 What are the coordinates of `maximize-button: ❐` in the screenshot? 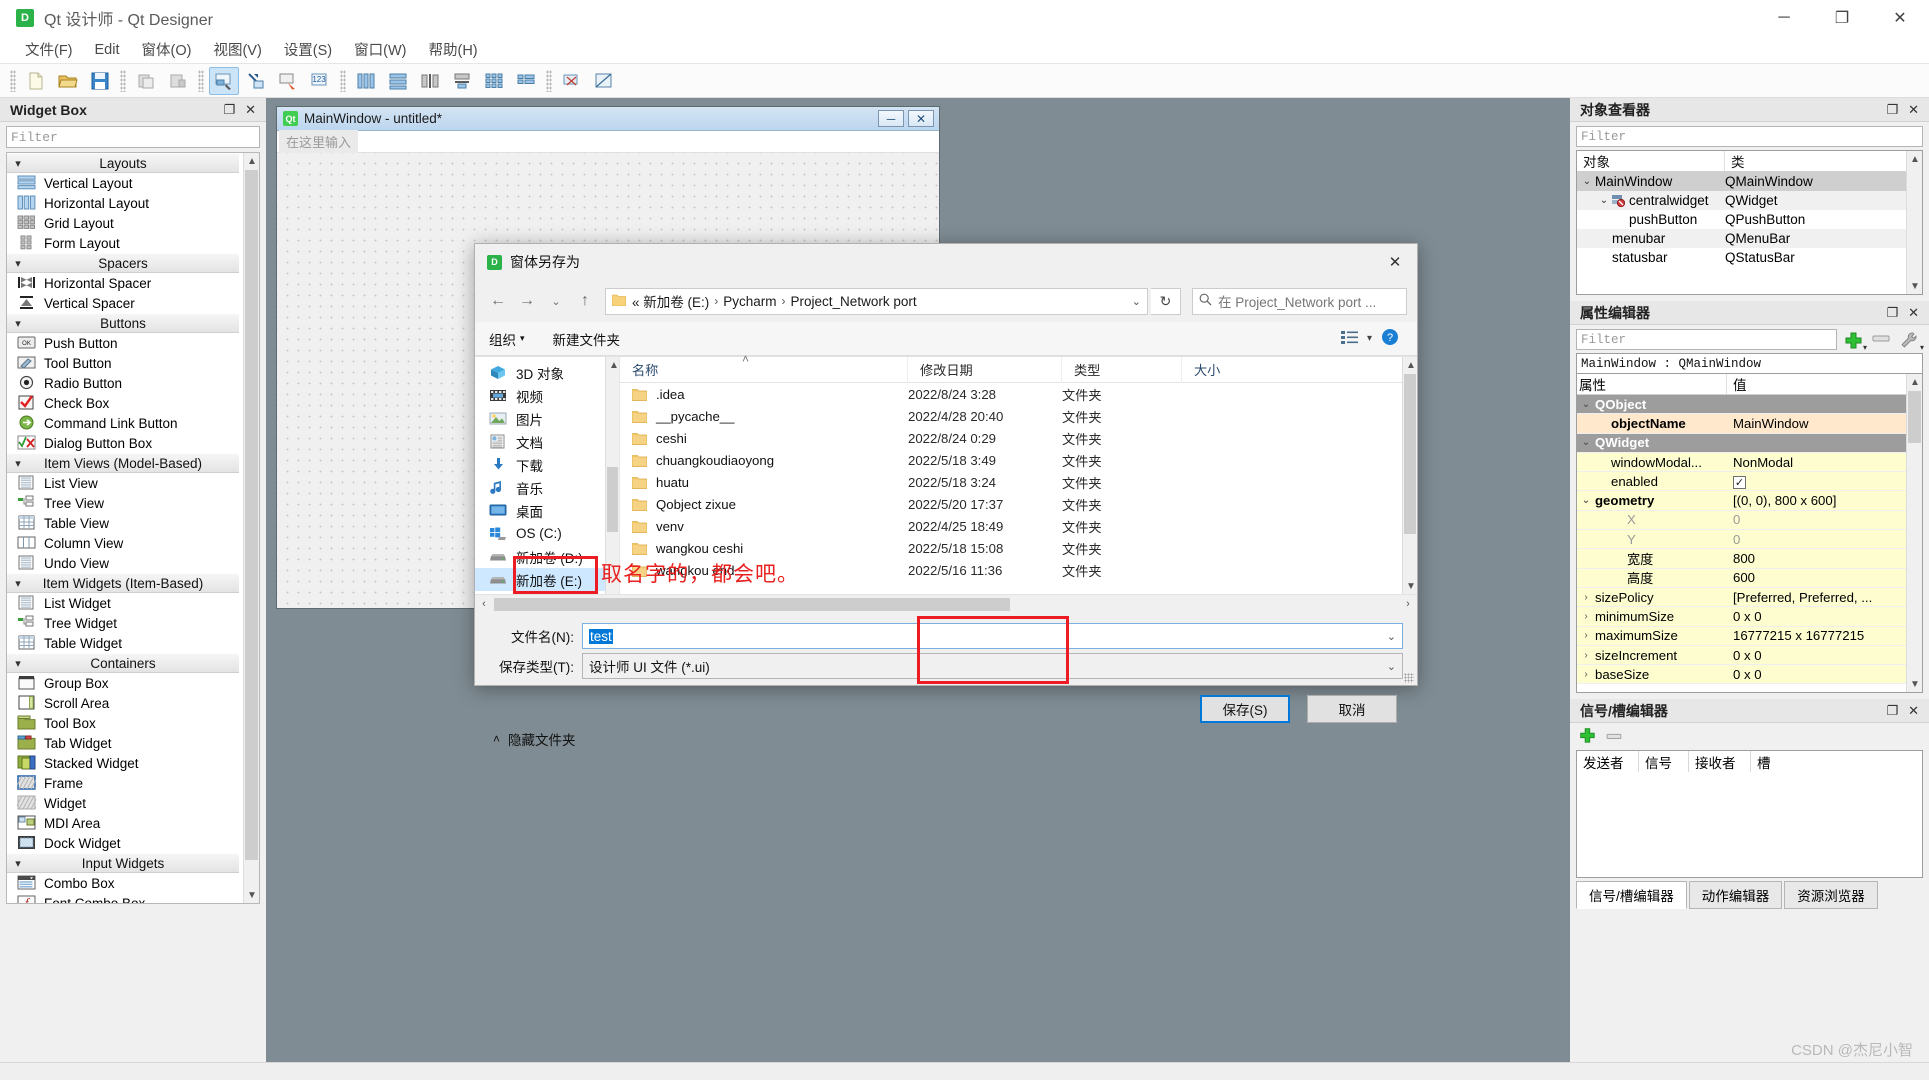 It's located at (1842, 18).